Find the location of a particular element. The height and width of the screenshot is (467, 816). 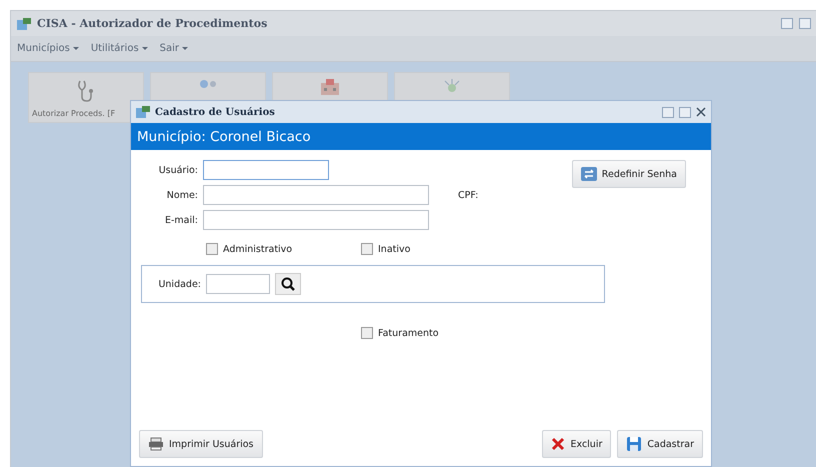

field-label: CPF: is located at coordinates (468, 195).